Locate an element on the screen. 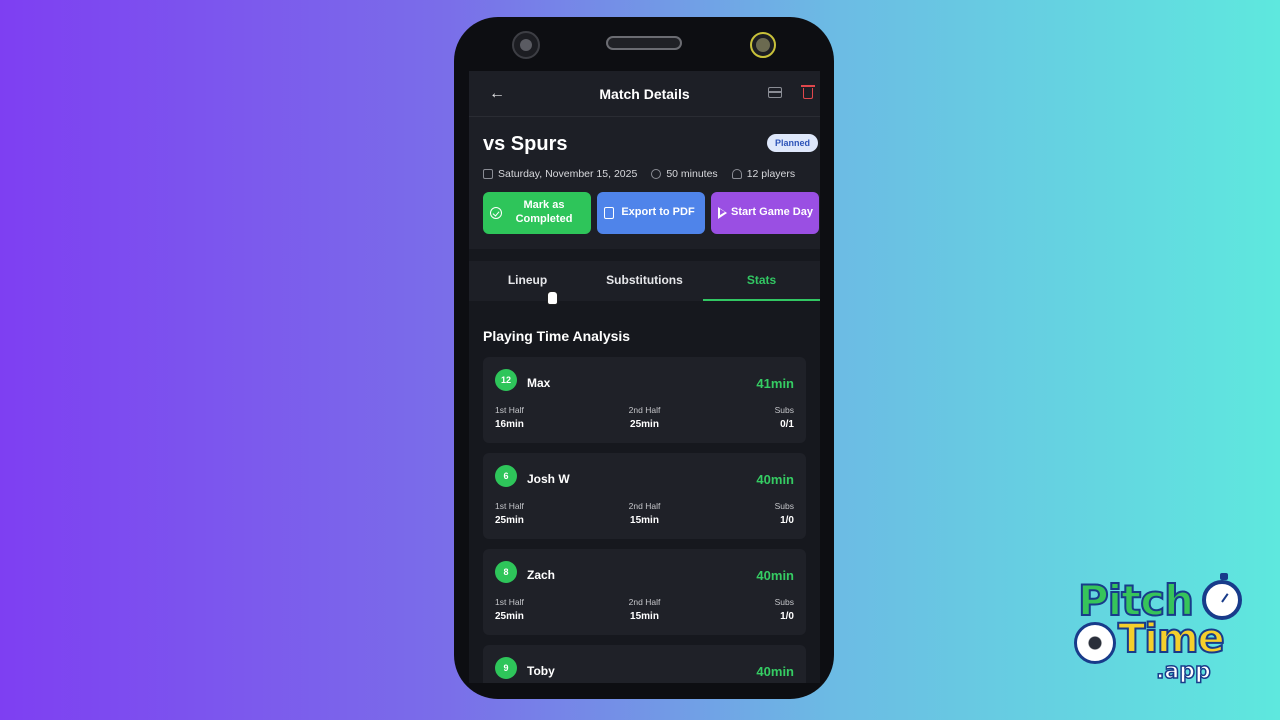 This screenshot has height=720, width=1280. file-download-icon is located at coordinates (609, 213).